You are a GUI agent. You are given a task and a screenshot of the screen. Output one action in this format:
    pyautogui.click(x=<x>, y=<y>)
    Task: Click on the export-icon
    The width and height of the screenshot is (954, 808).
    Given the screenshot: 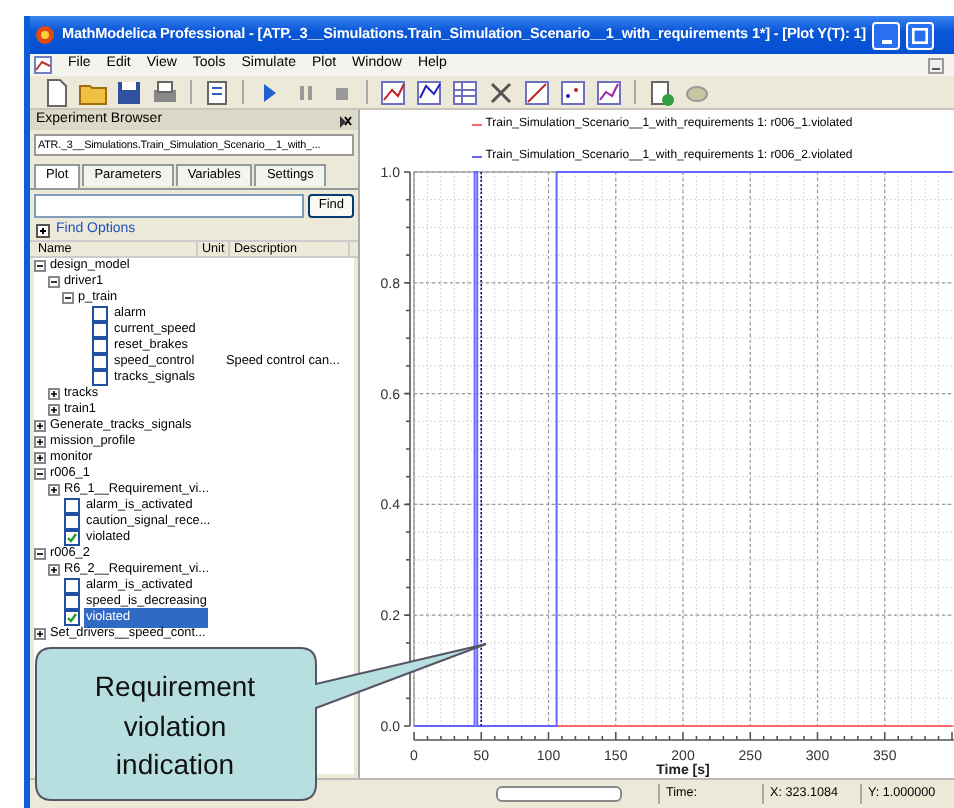 What is the action you would take?
    pyautogui.click(x=661, y=92)
    